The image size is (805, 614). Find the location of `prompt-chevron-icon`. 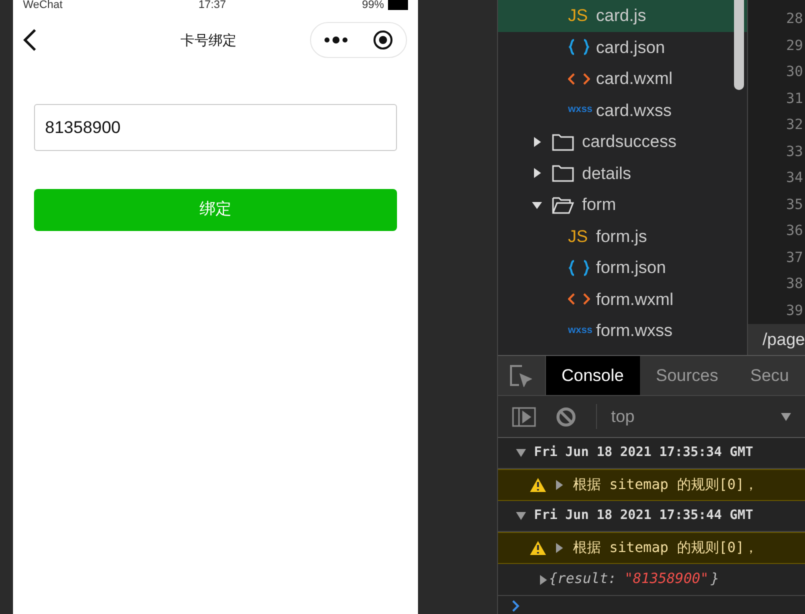

prompt-chevron-icon is located at coordinates (516, 606).